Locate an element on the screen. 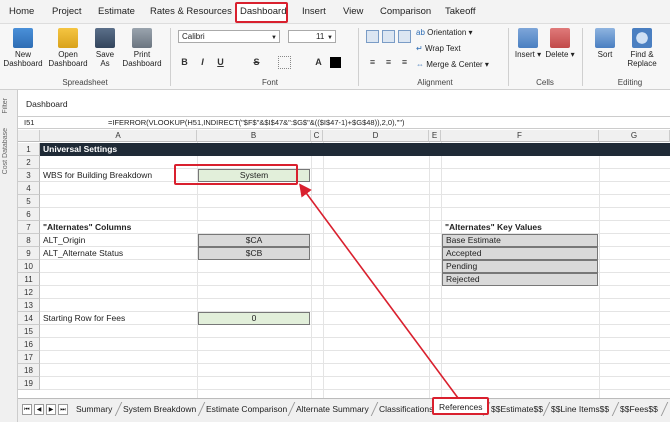 The height and width of the screenshot is (422, 670). arrow-line is located at coordinates (379, 291).